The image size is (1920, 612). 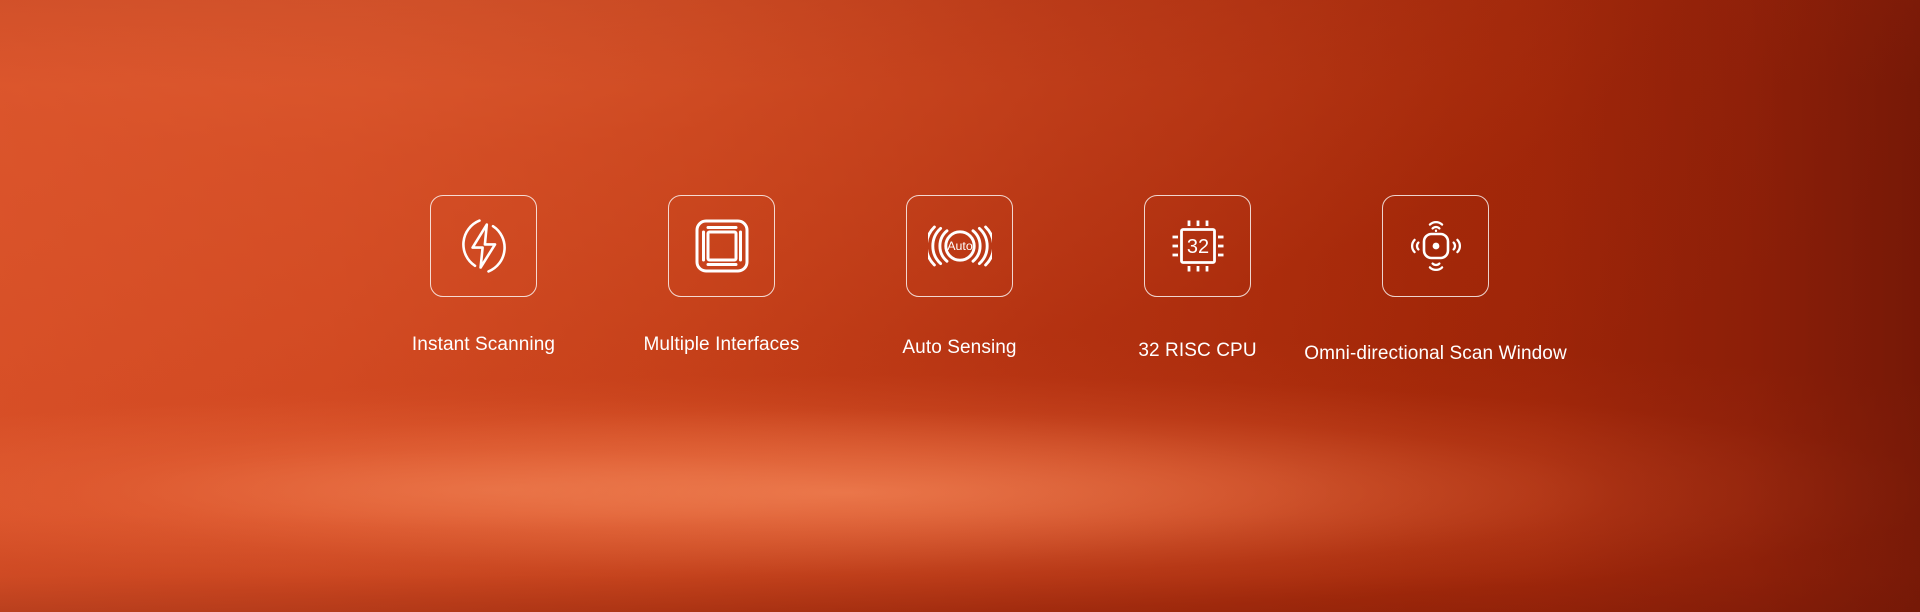 I want to click on feature-item-instant-scanning: Instant Scanning, so click(x=484, y=274).